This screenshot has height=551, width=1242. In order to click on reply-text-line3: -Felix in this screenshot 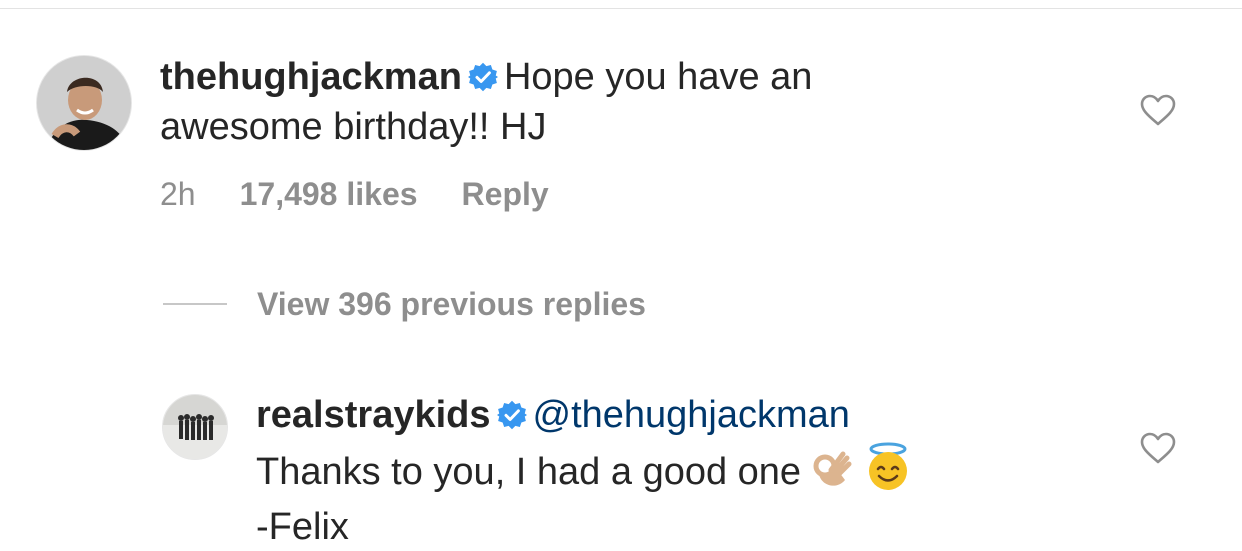, I will do `click(302, 527)`.